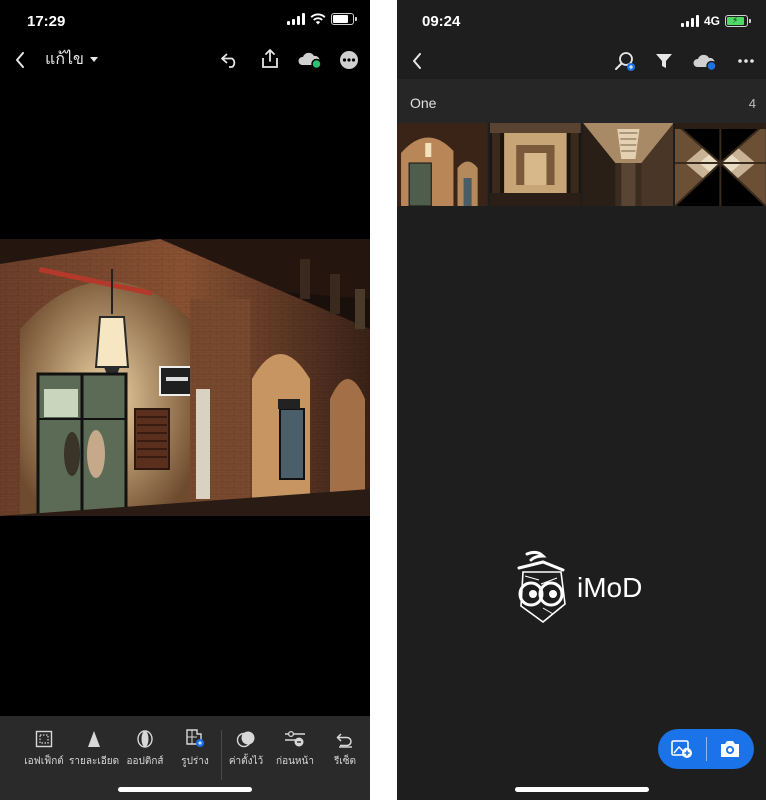  I want to click on reset-icon, so click(344, 740).